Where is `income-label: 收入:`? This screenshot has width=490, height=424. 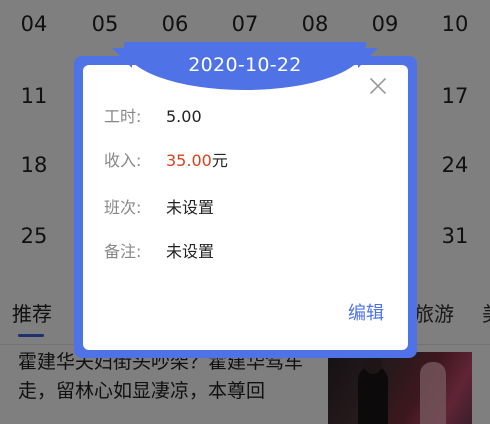 income-label: 收入: is located at coordinates (123, 160).